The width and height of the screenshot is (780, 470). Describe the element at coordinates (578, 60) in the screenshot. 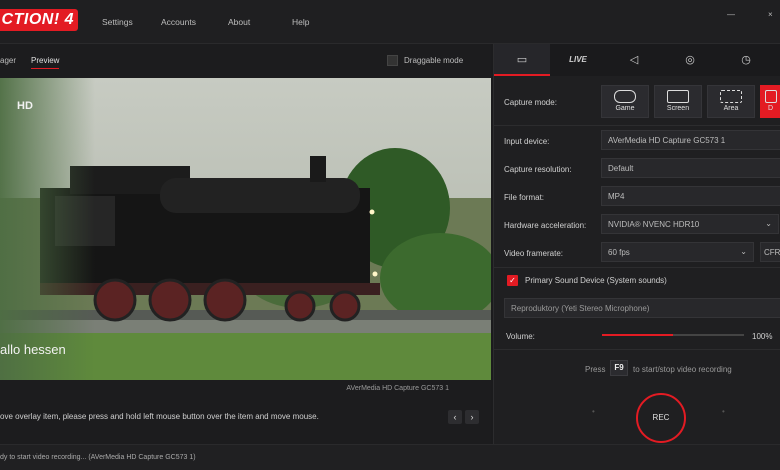

I see `tab-live-icon: LIVE` at that location.